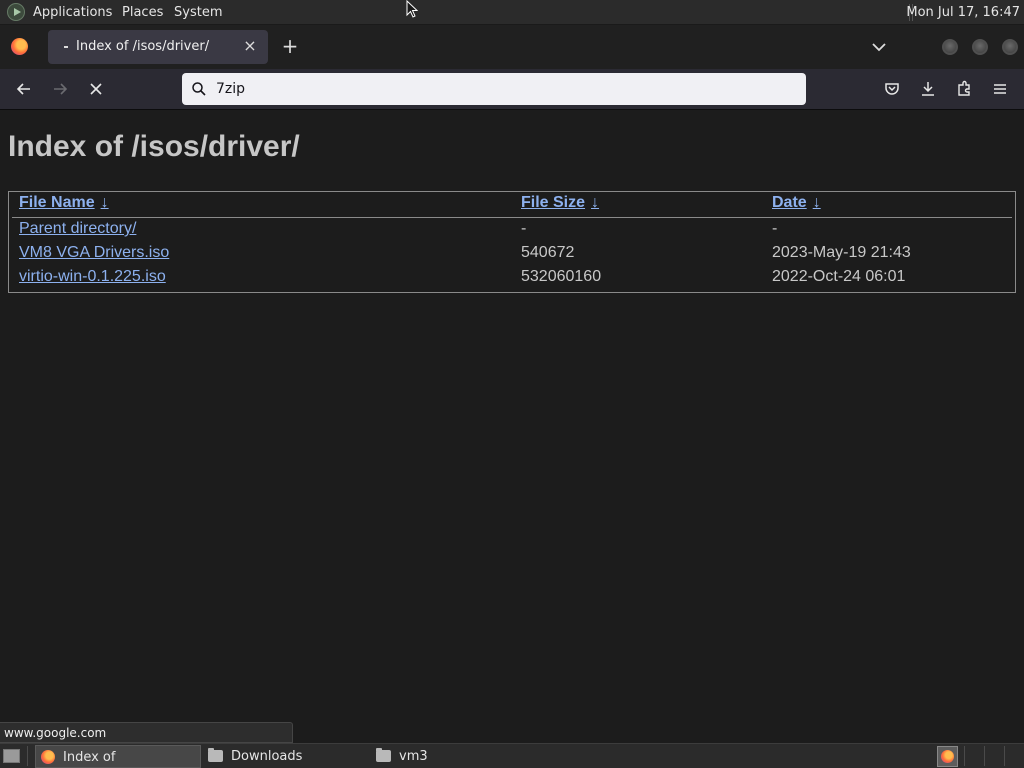 The height and width of the screenshot is (768, 1024). Describe the element at coordinates (24, 89) in the screenshot. I see `back-arrow-icon` at that location.